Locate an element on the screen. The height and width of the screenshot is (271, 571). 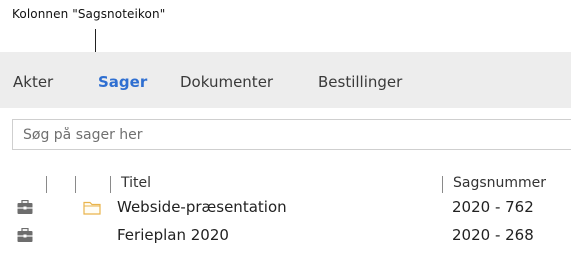
case-number: 2020 - 762 is located at coordinates (493, 207).